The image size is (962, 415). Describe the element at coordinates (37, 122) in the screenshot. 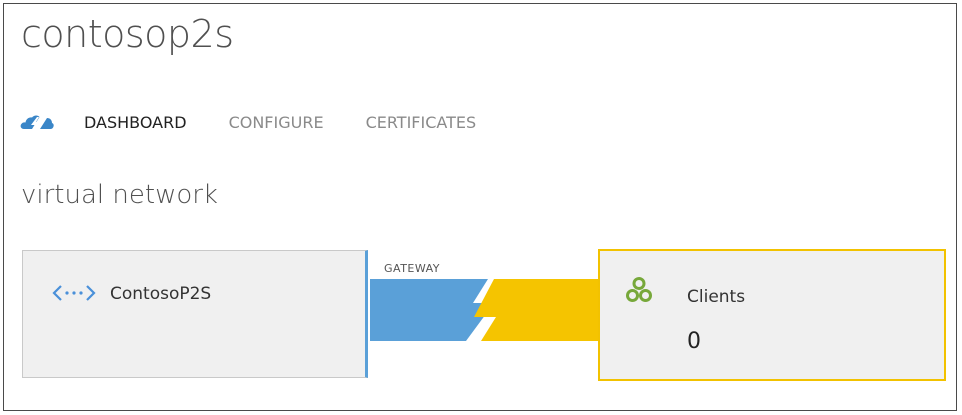

I see `cloud-quickstart-icon` at that location.